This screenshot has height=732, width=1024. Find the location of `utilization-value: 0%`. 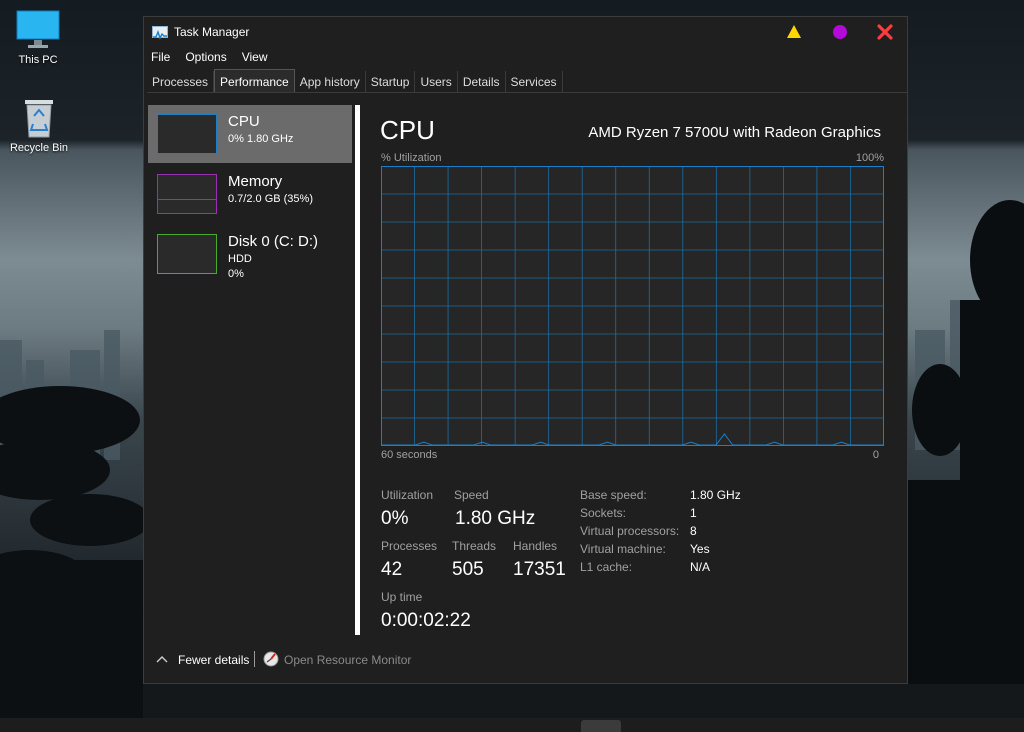

utilization-value: 0% is located at coordinates (395, 518).